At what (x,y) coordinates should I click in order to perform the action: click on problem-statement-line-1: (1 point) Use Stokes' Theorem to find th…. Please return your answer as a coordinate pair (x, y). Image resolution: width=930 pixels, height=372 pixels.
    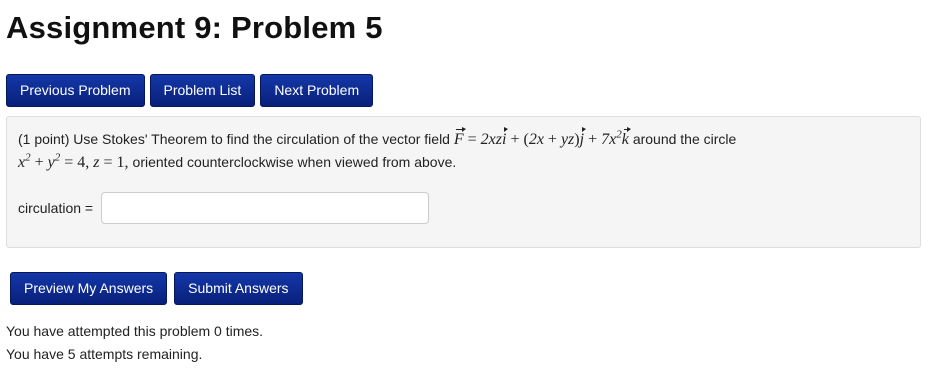
    Looking at the image, I should click on (377, 138).